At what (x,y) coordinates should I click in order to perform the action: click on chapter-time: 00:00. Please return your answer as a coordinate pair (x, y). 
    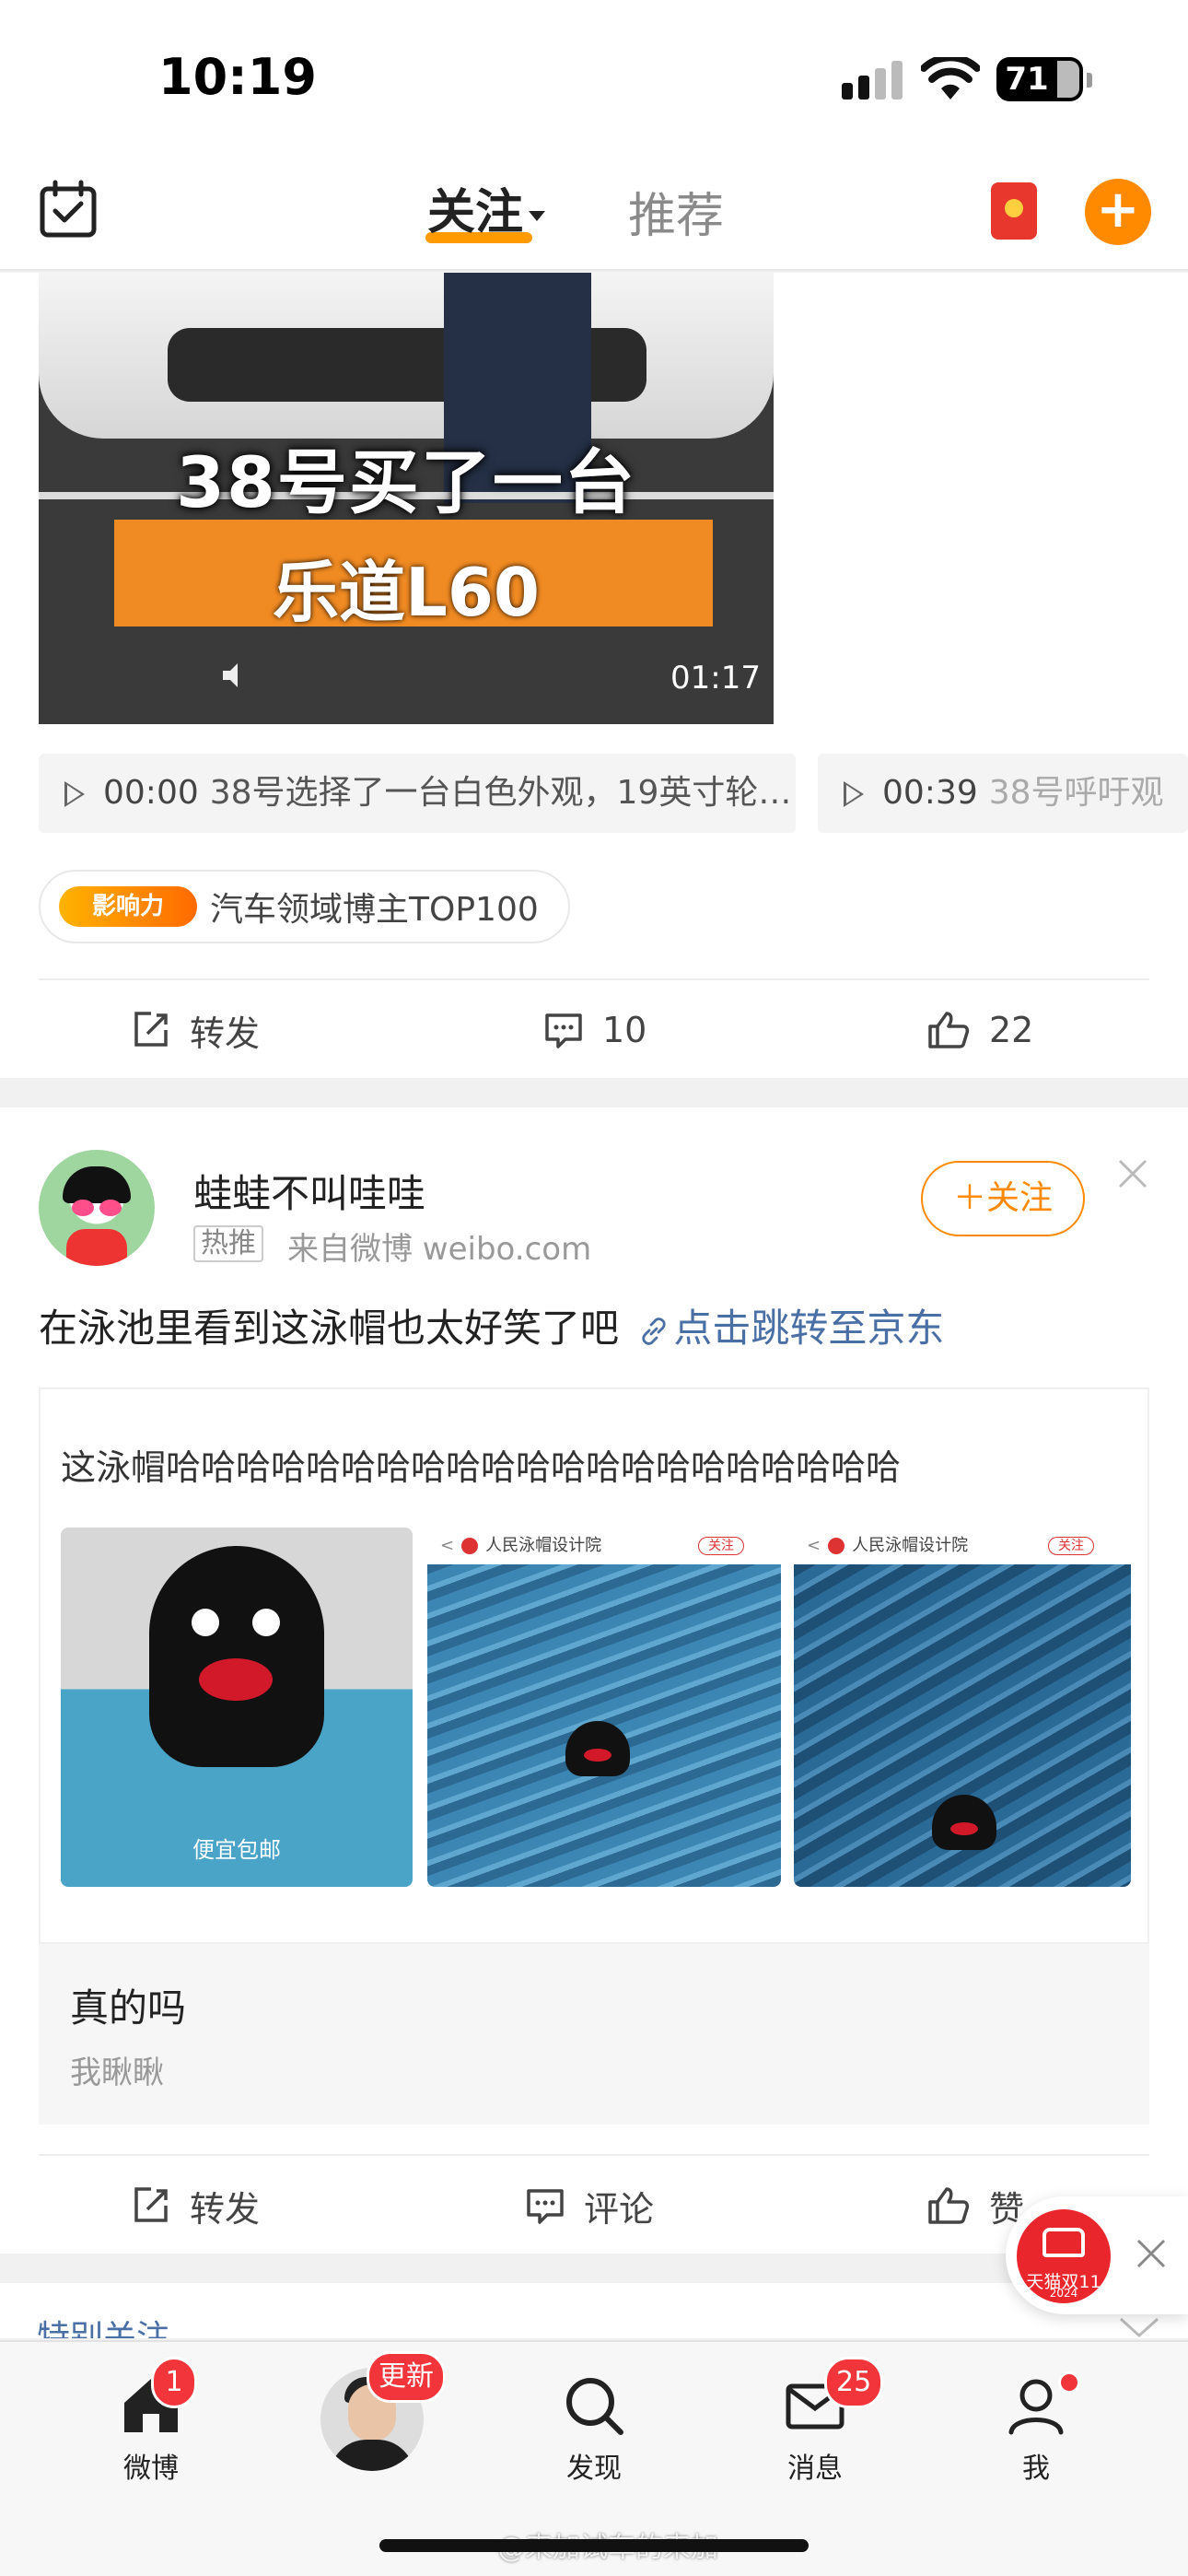
    Looking at the image, I should click on (151, 793).